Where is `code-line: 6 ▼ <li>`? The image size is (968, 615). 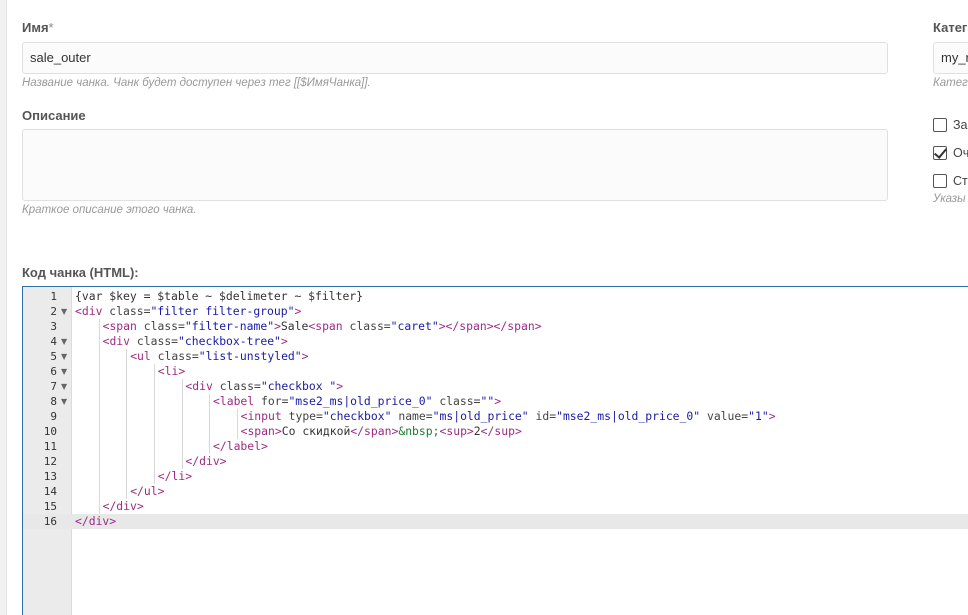
code-line: 6 ▼ <li> is located at coordinates (495, 371).